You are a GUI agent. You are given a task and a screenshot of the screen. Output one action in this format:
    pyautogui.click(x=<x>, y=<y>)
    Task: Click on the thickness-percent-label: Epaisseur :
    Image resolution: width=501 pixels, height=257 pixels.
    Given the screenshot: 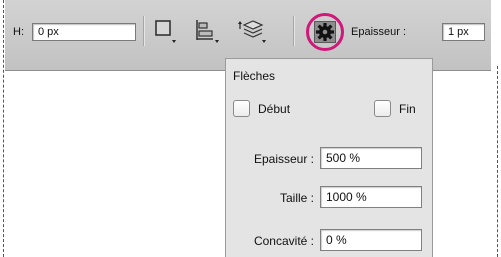 What is the action you would take?
    pyautogui.click(x=283, y=159)
    